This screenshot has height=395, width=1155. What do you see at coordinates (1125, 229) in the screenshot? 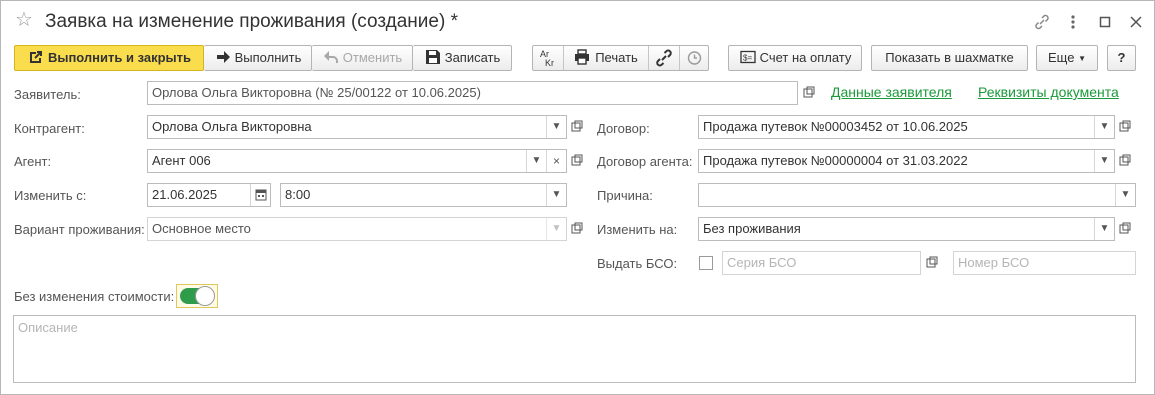
I see `open-change-to-icon` at bounding box center [1125, 229].